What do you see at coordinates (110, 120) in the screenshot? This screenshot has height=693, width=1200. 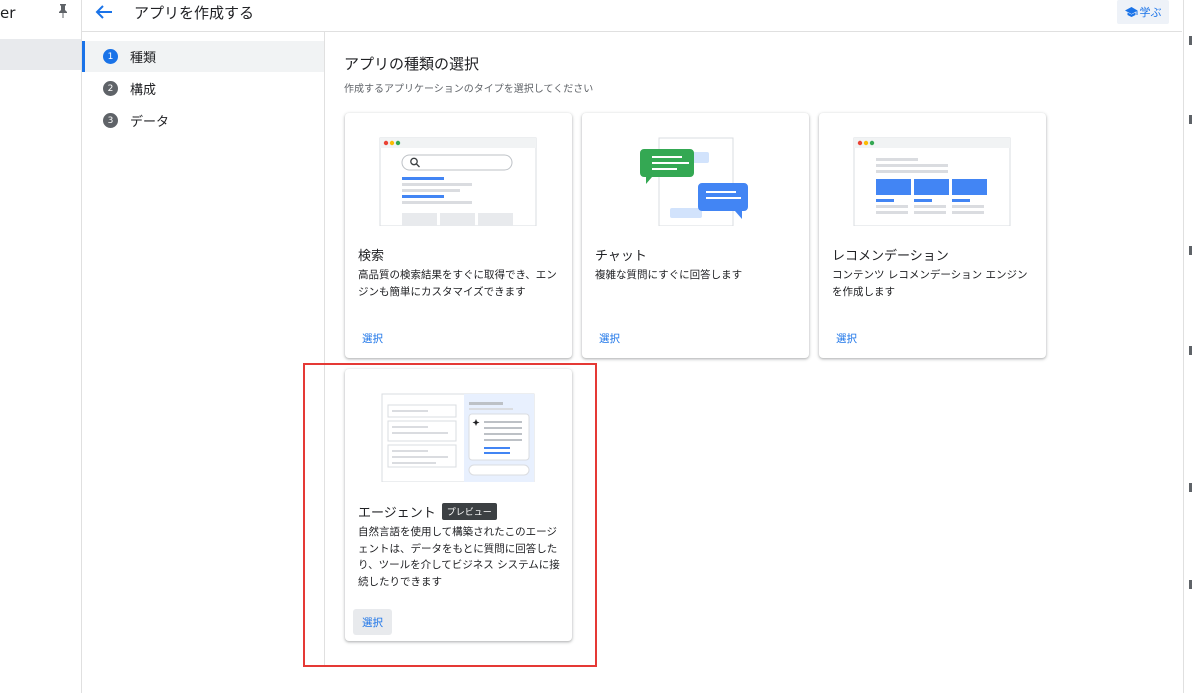 I see `step-number: 3` at bounding box center [110, 120].